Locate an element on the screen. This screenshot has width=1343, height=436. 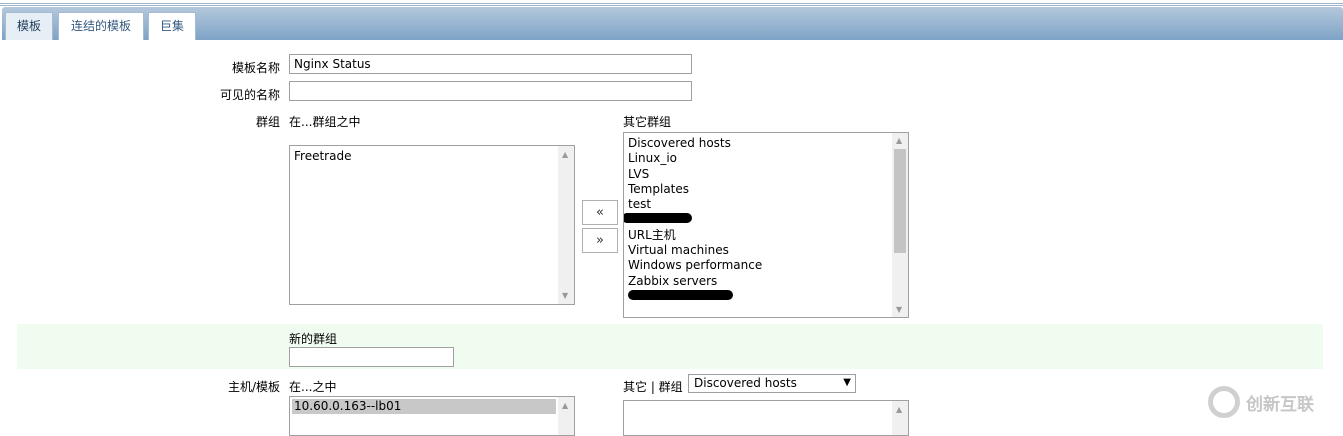
in-groups-list: Freetrade ▲ ▼ is located at coordinates (432, 225).